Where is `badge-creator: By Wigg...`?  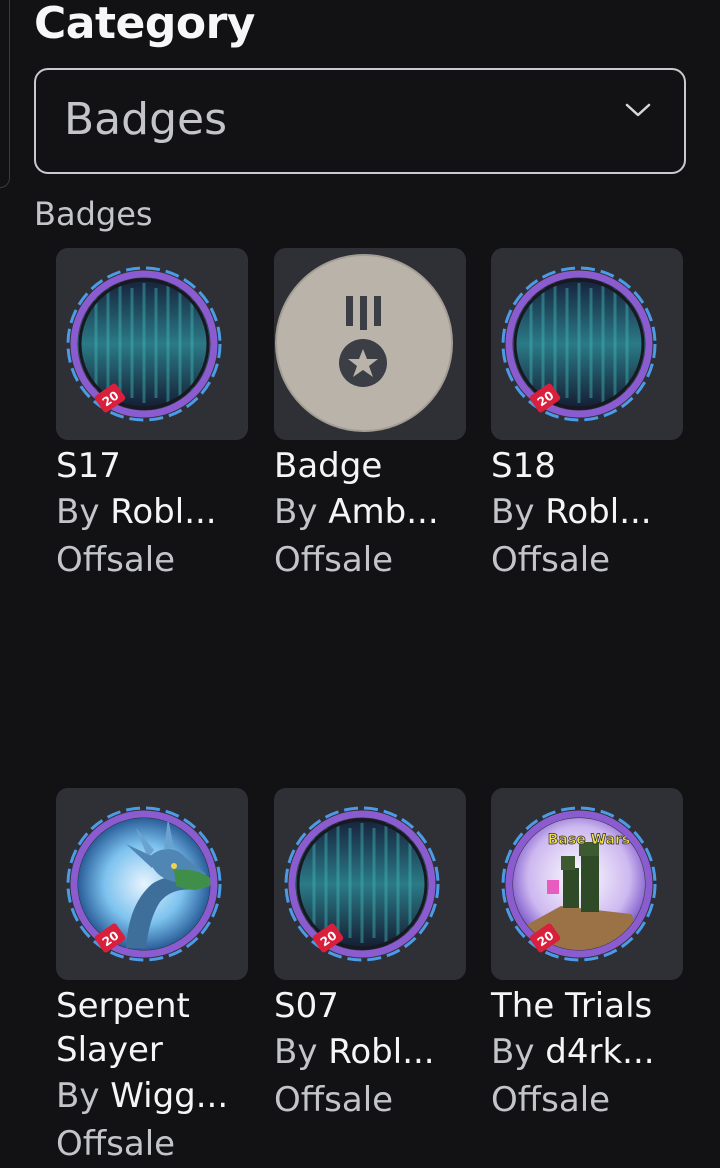
badge-creator: By Wigg... is located at coordinates (156, 1096).